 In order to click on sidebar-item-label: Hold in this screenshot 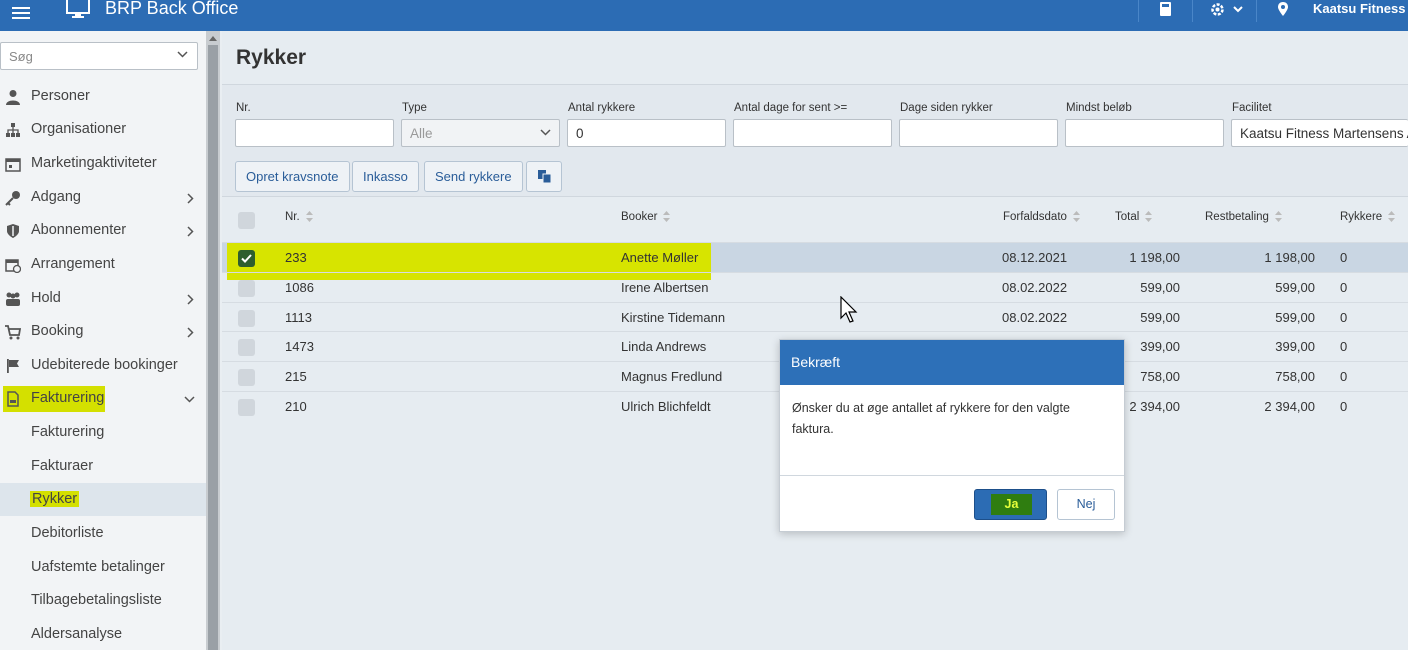, I will do `click(46, 298)`.